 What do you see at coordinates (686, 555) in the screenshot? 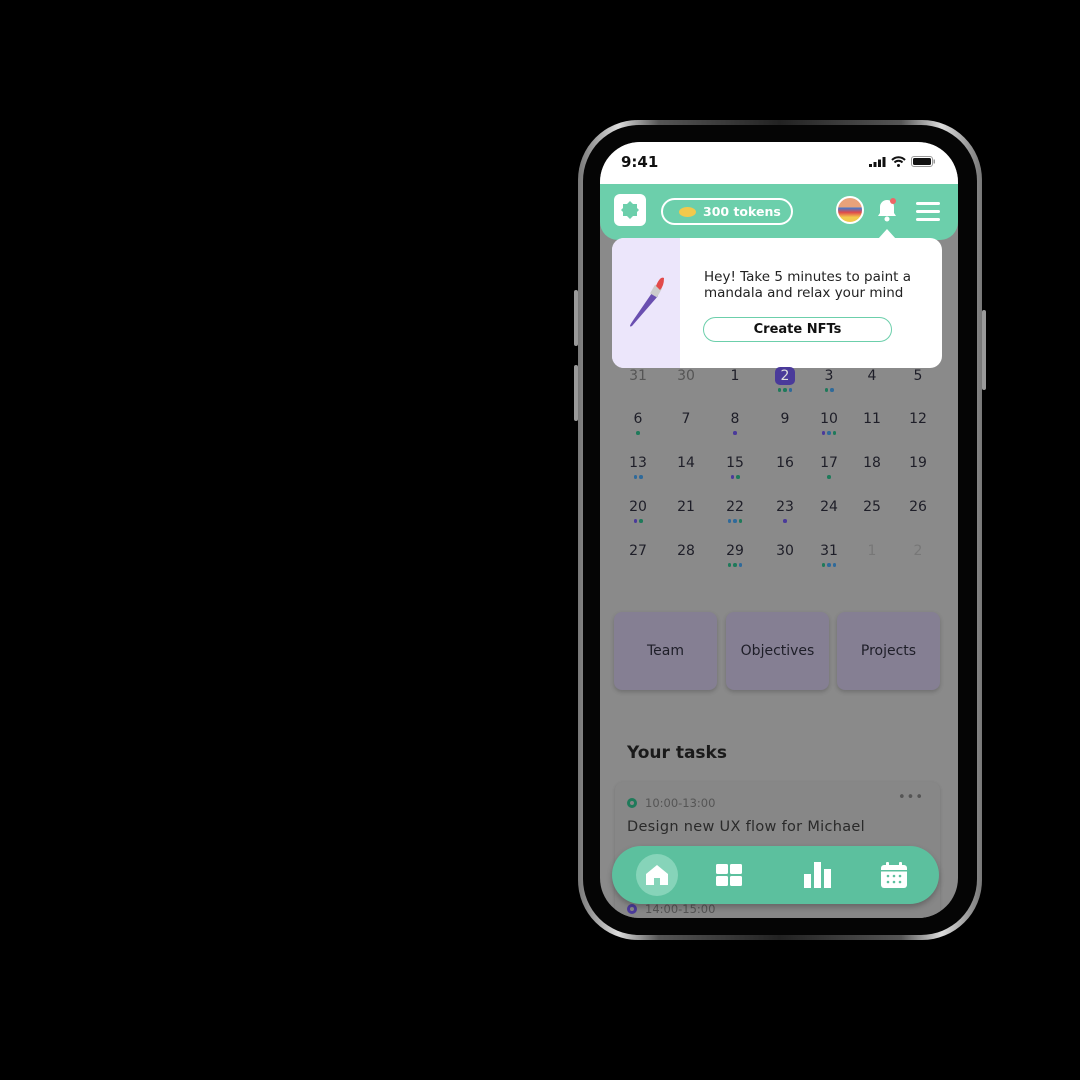
I see `calendar-day: 28` at bounding box center [686, 555].